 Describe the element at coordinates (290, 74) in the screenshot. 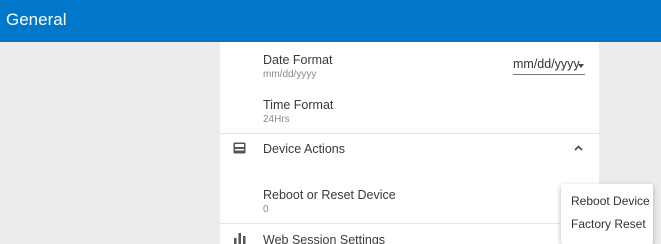

I see `date-format-value: mm/dd/yyyy` at that location.